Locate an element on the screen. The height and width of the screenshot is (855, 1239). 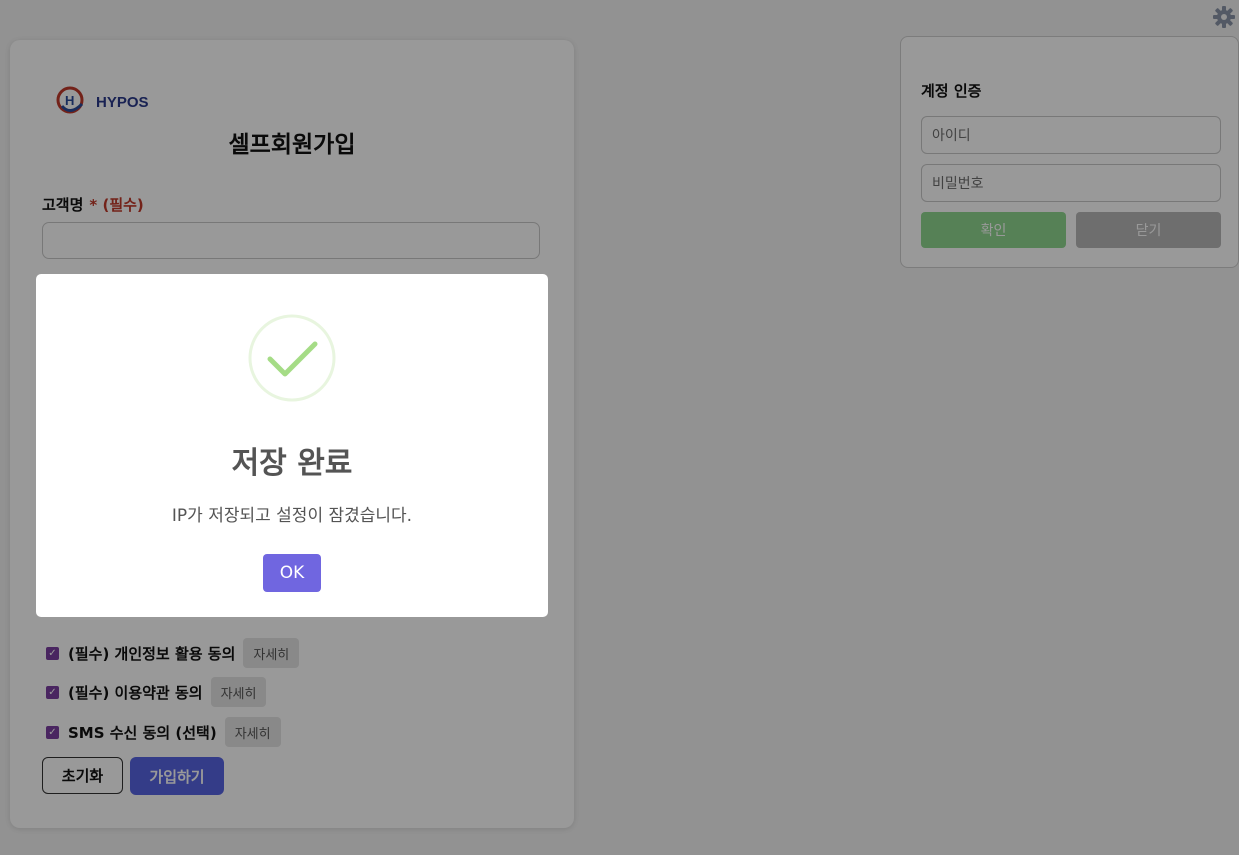
checkmark-circle-icon is located at coordinates (292, 358).